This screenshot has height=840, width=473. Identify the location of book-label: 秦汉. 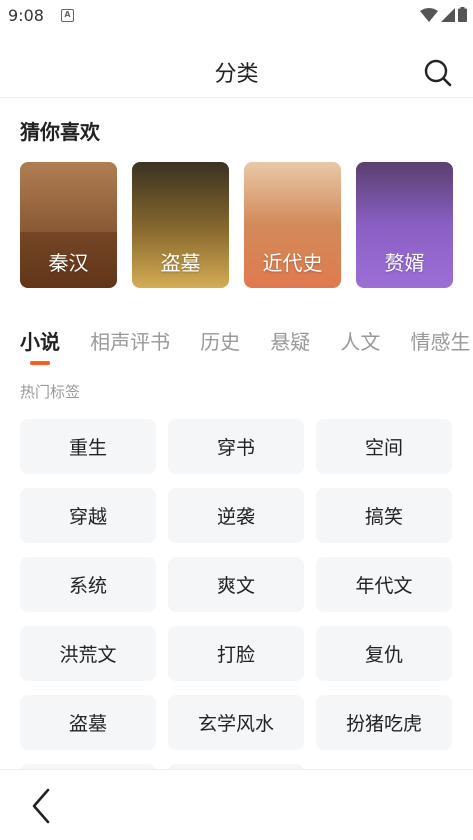
(68, 263).